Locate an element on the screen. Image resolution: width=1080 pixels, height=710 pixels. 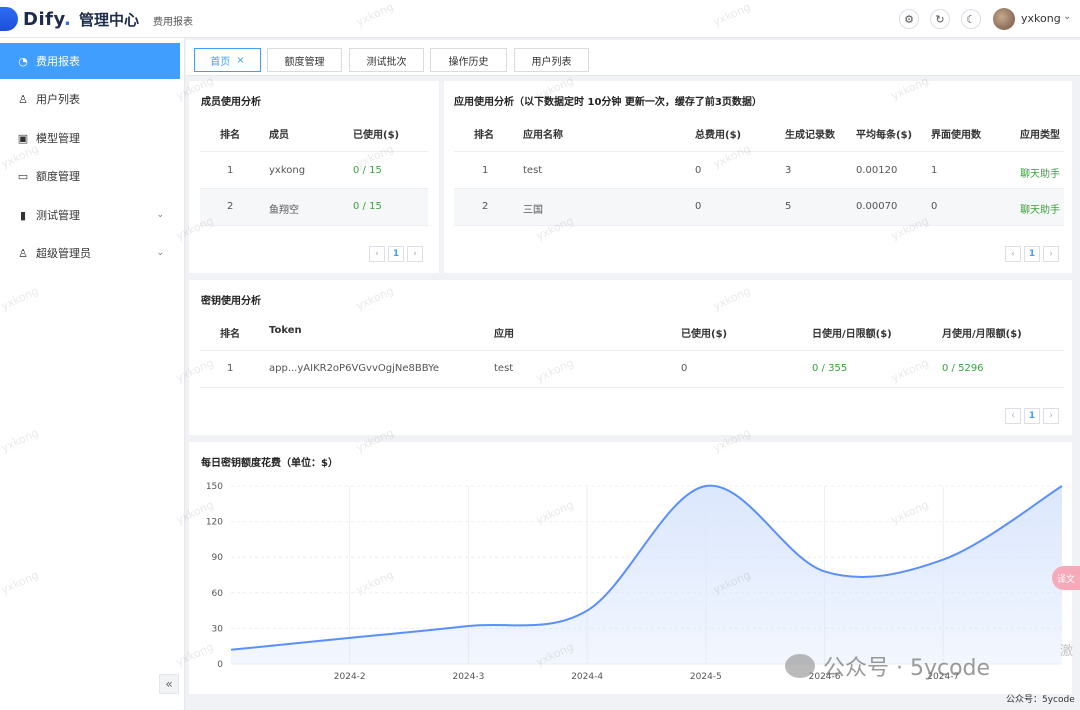
column-header: 界面使用数 is located at coordinates (956, 135).